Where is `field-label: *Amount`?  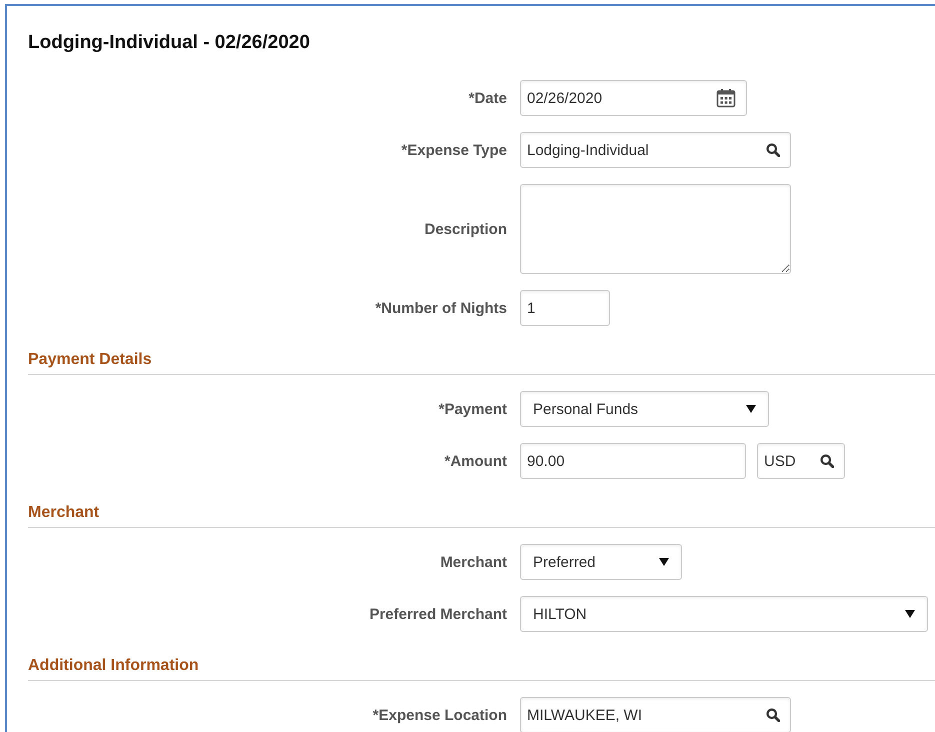
field-label: *Amount is located at coordinates (475, 461).